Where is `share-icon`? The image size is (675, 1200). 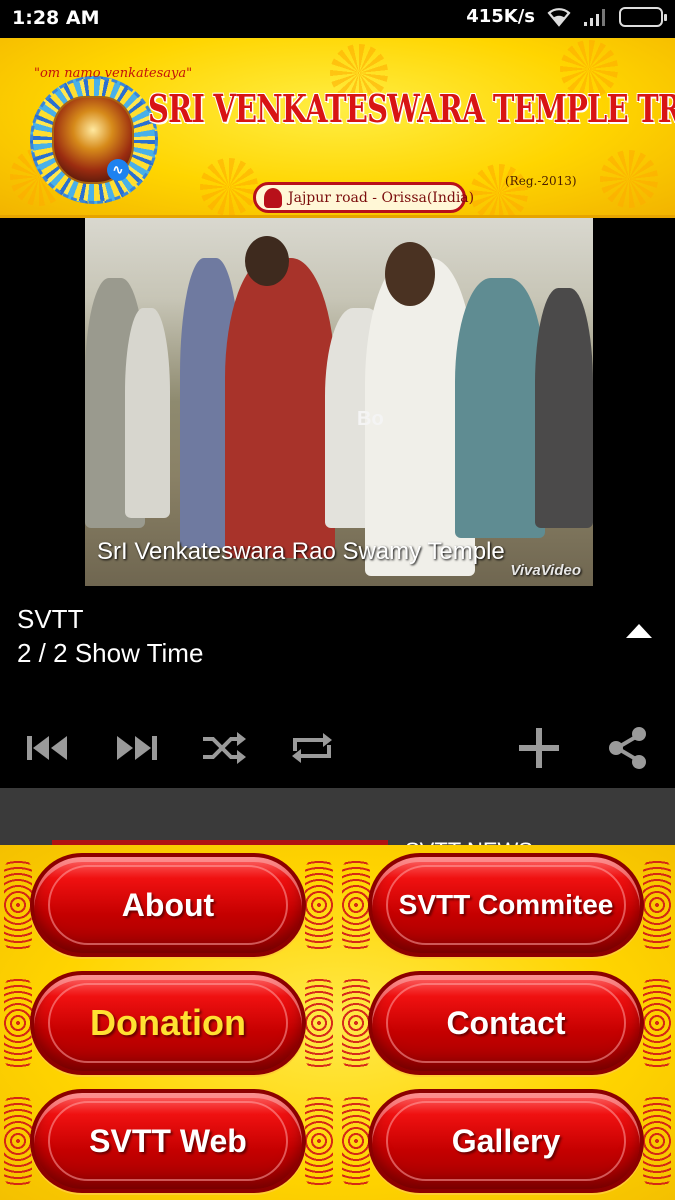 share-icon is located at coordinates (627, 748).